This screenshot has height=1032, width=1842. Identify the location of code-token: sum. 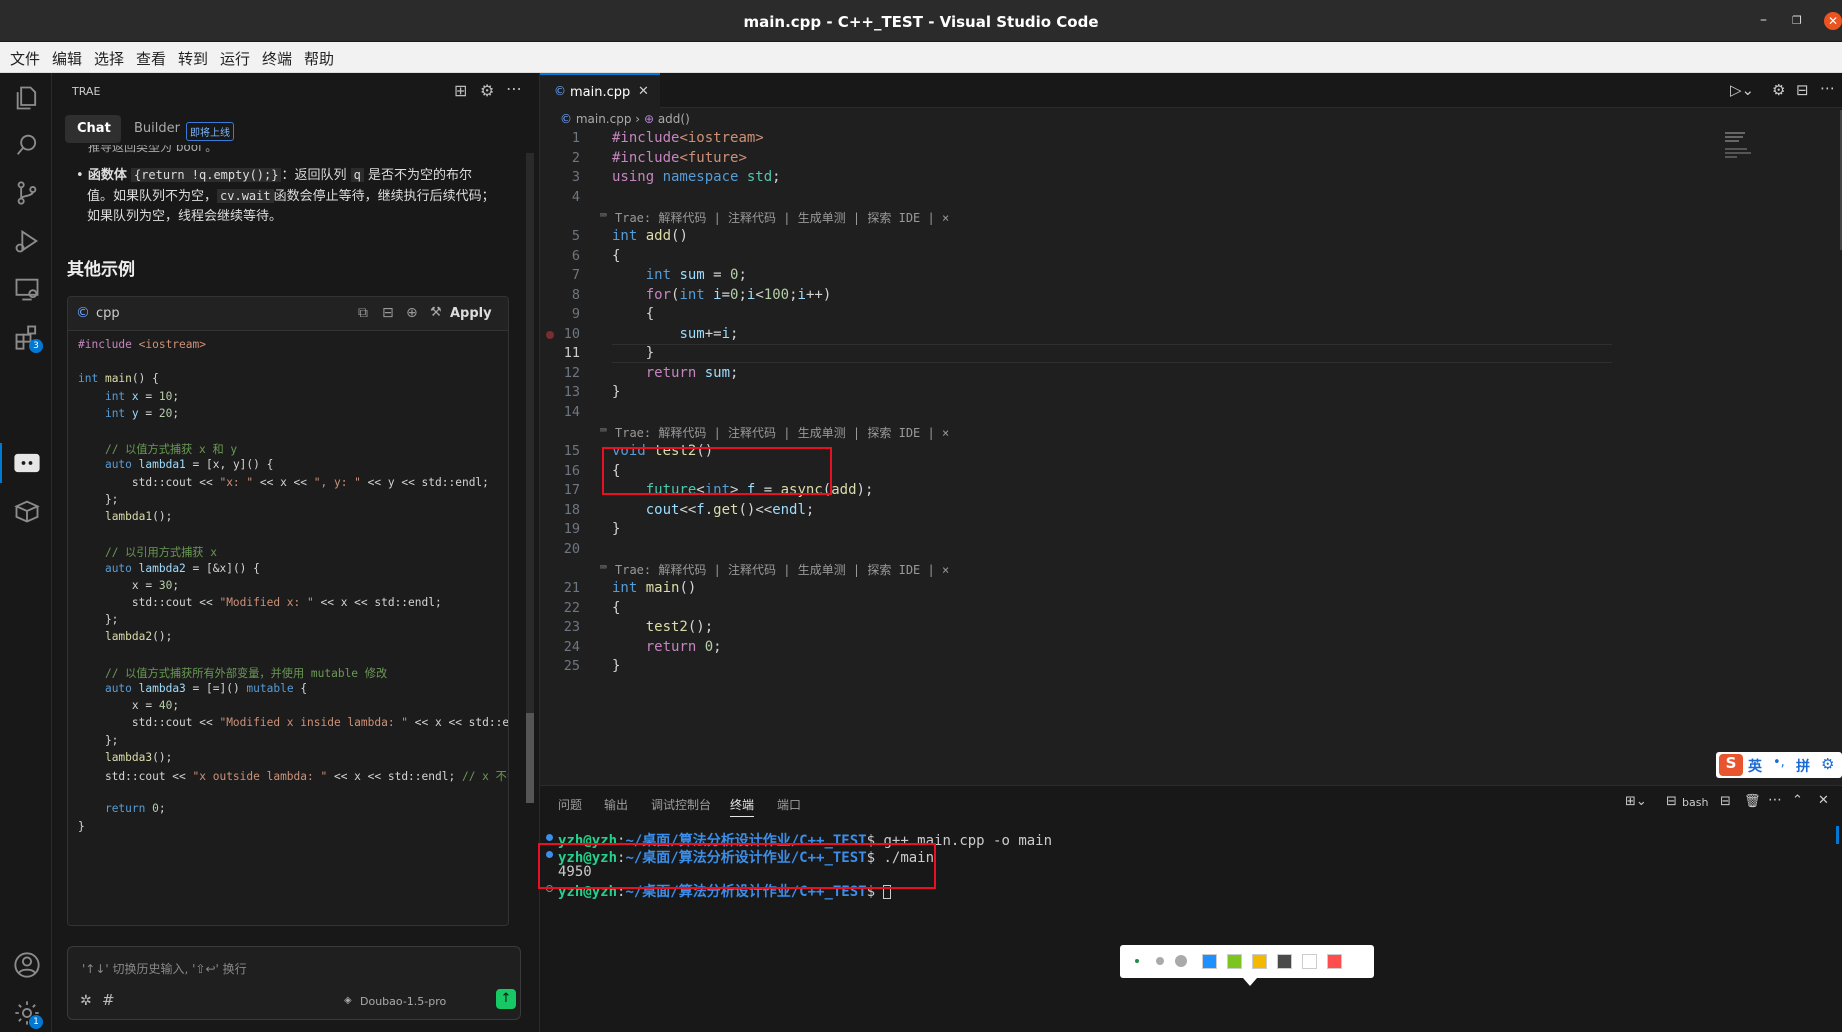
(692, 333).